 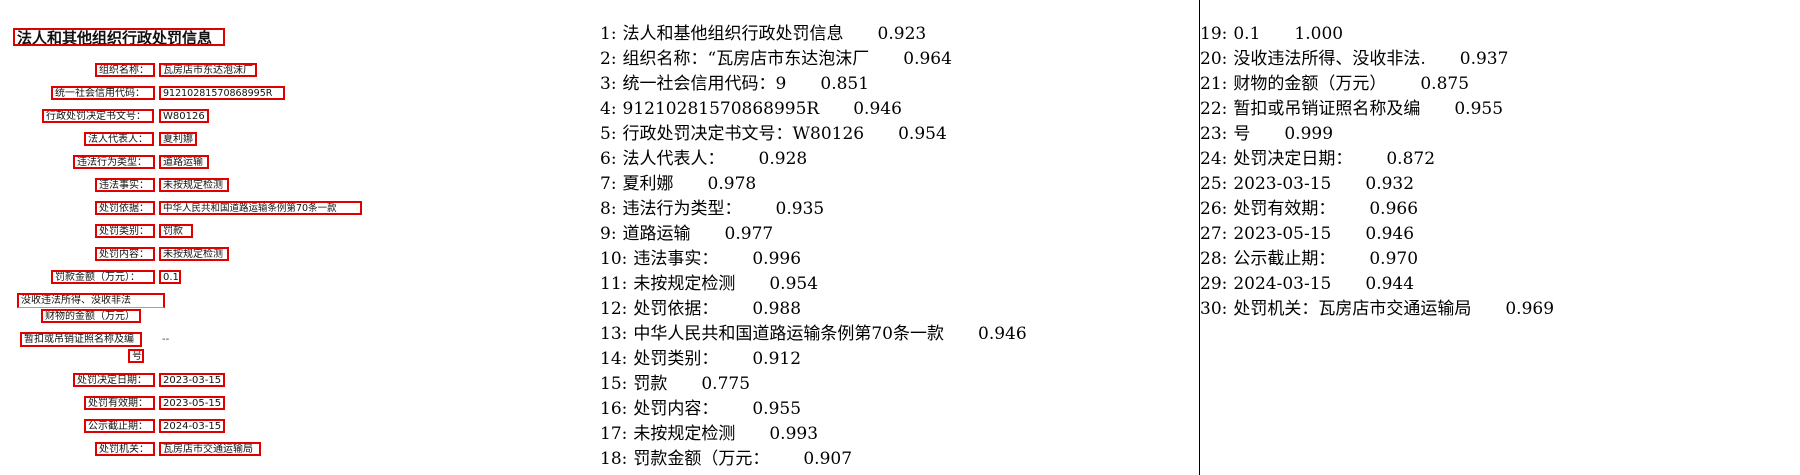 I want to click on result-index: 7:, so click(x=608, y=184).